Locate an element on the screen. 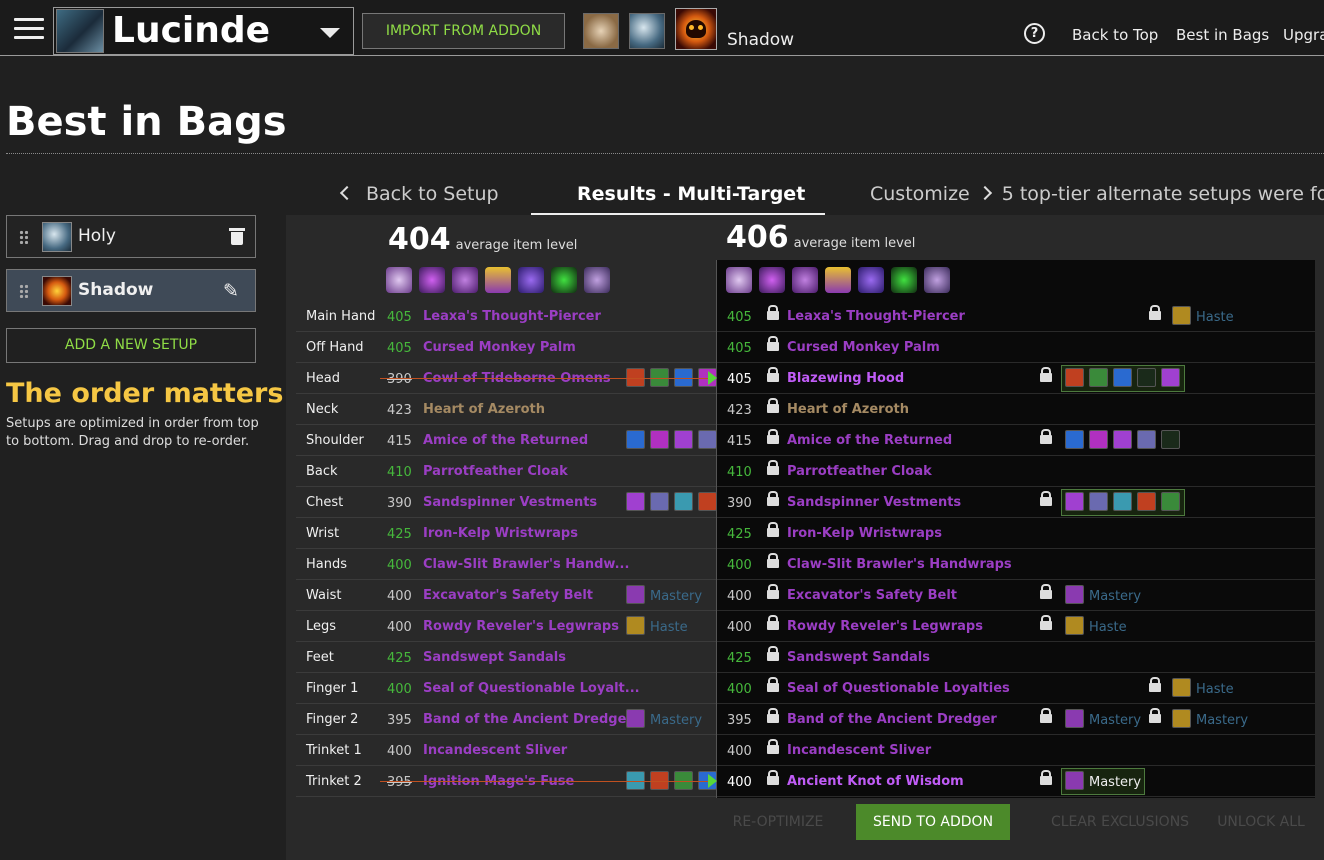 This screenshot has width=1324, height=860. unlock-all-button: UNLOCK ALL is located at coordinates (1261, 822).